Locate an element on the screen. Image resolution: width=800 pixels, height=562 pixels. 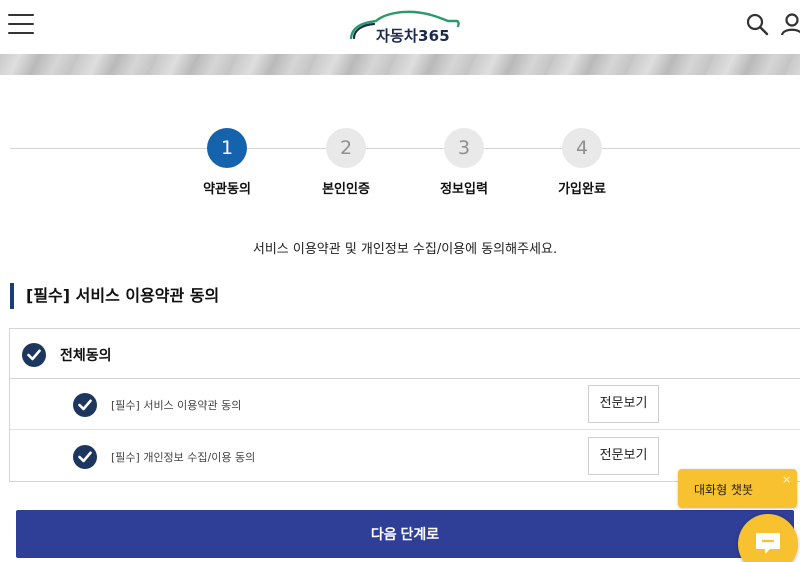
step-label: 약관동의 is located at coordinates (227, 189).